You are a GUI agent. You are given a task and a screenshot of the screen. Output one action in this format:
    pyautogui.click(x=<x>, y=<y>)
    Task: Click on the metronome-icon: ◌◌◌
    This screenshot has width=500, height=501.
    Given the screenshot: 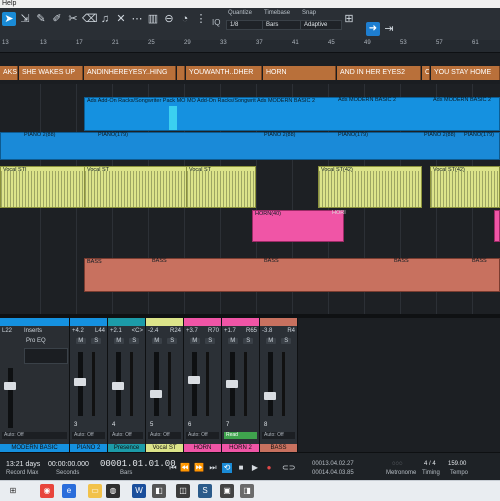 What is the action you would take?
    pyautogui.click(x=397, y=464)
    